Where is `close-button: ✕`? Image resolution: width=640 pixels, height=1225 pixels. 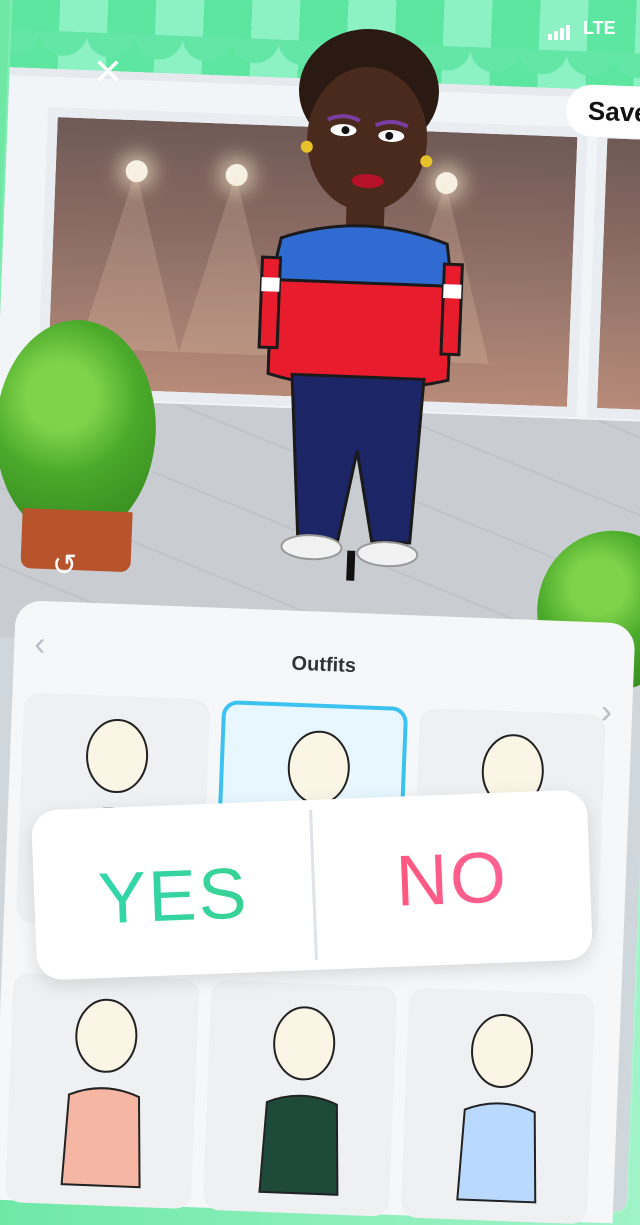
close-button: ✕ is located at coordinates (108, 72).